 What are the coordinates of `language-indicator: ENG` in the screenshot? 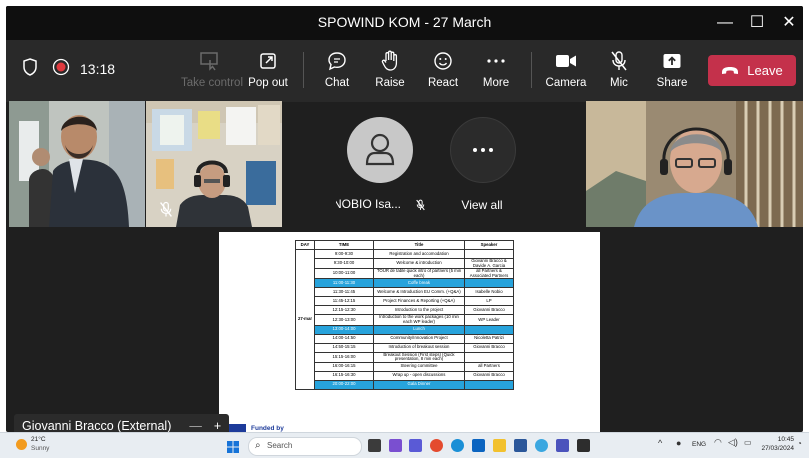 It's located at (699, 444).